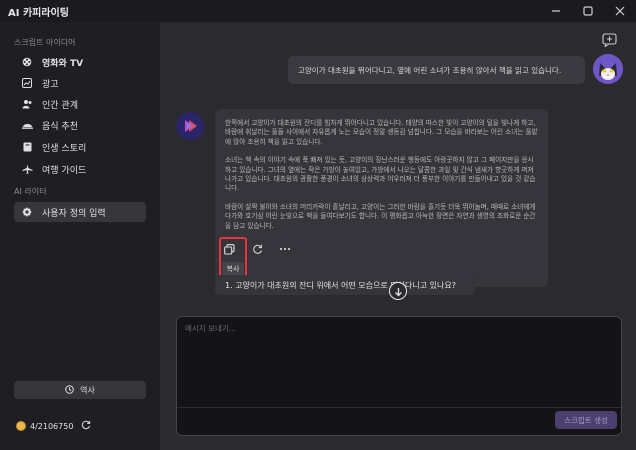  What do you see at coordinates (27, 212) in the screenshot?
I see `gear-icon` at bounding box center [27, 212].